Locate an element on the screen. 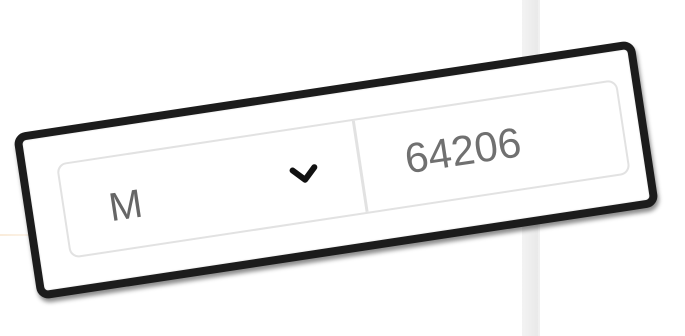 The width and height of the screenshot is (685, 336). state-select-value: M is located at coordinates (125, 205).